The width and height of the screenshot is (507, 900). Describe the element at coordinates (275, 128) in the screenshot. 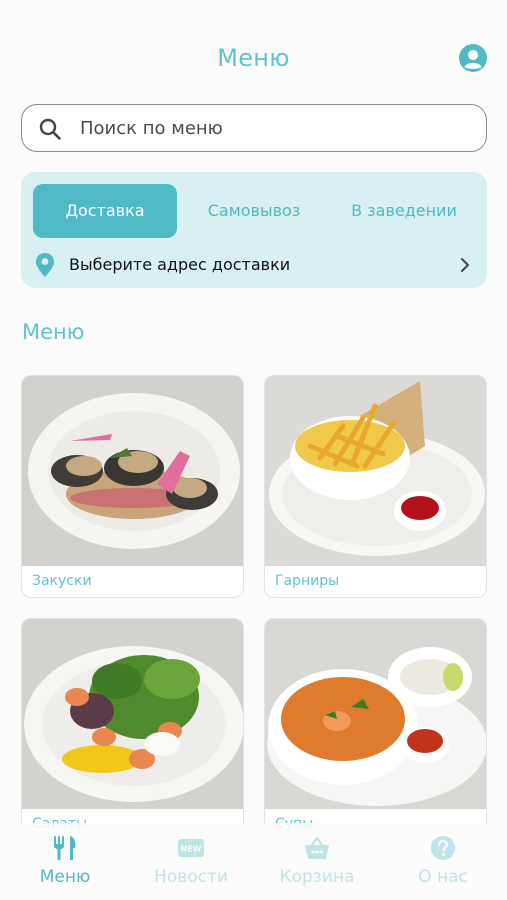

I see `search-input` at that location.